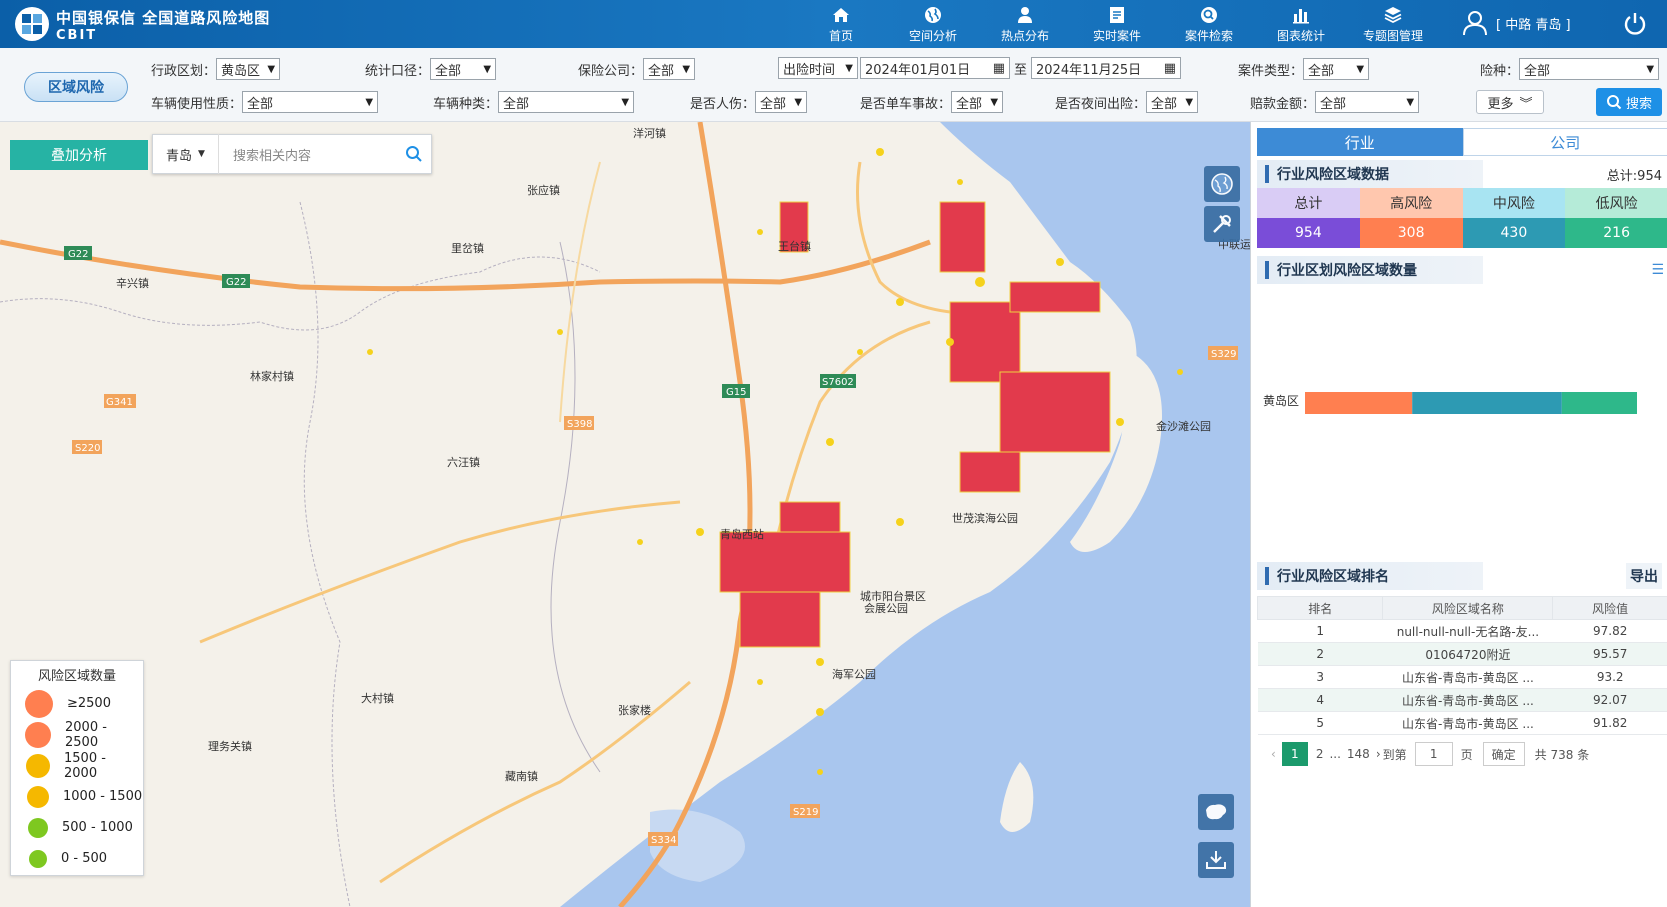 The image size is (1667, 907). Describe the element at coordinates (818, 68) in the screenshot. I see `time-type-select: 出险时间 ▼` at that location.